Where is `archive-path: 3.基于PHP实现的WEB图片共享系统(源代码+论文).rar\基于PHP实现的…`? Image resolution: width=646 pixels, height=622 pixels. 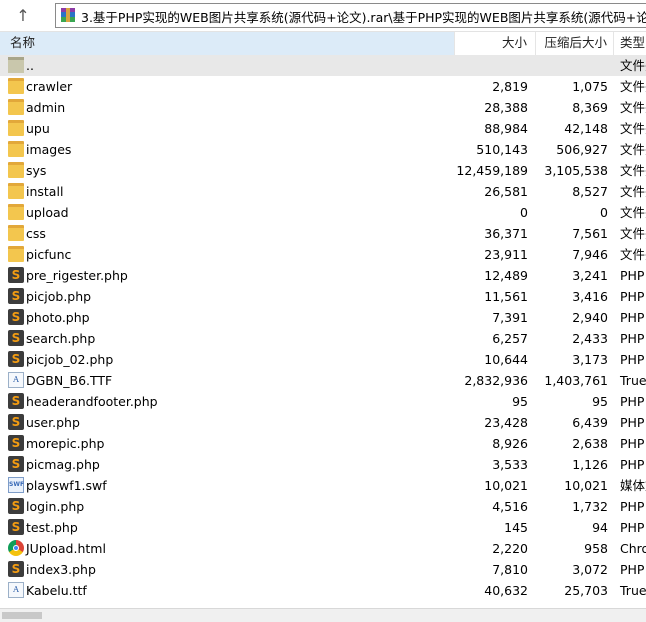
archive-path: 3.基于PHP实现的WEB图片共享系统(源代码+论文).rar\基于PHP实现的… is located at coordinates (363, 17).